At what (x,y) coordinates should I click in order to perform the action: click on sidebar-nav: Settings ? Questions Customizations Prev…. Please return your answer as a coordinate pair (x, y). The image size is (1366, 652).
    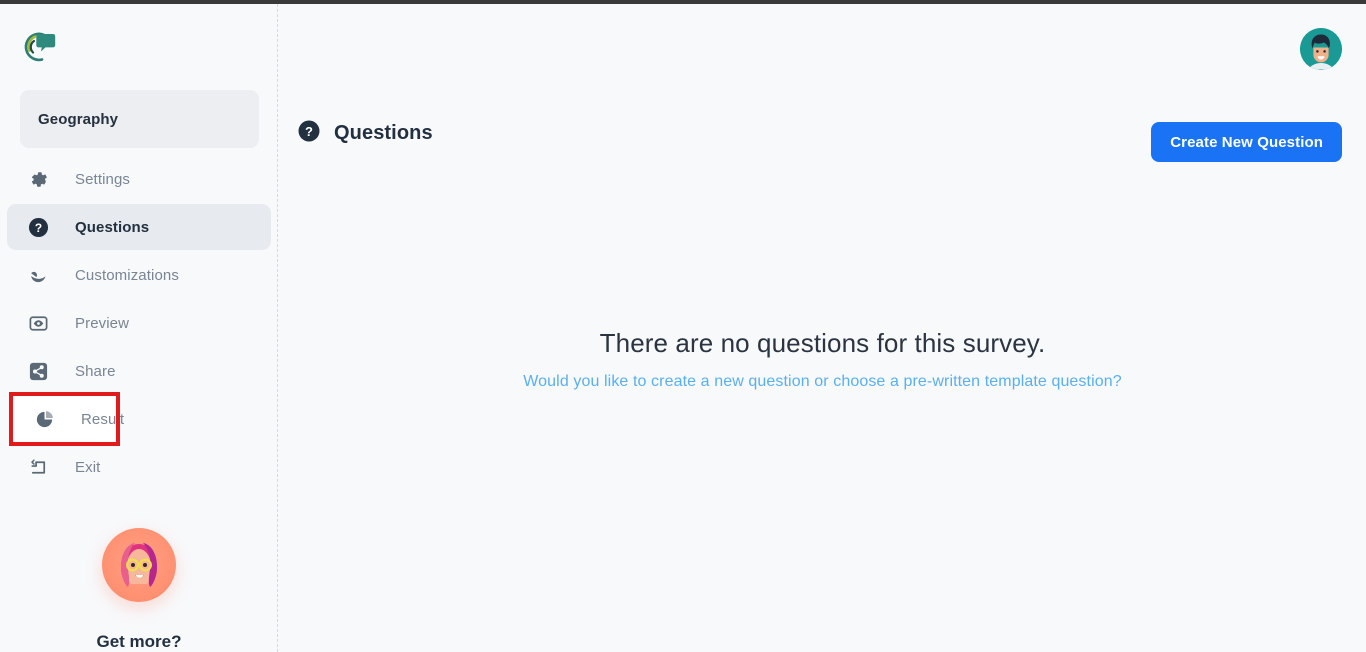
    Looking at the image, I should click on (138, 324).